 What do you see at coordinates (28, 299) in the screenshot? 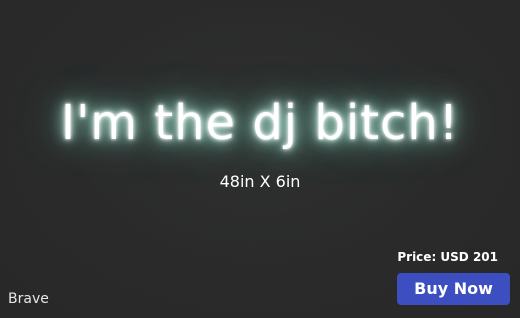
I see `font-name-label: Brave` at bounding box center [28, 299].